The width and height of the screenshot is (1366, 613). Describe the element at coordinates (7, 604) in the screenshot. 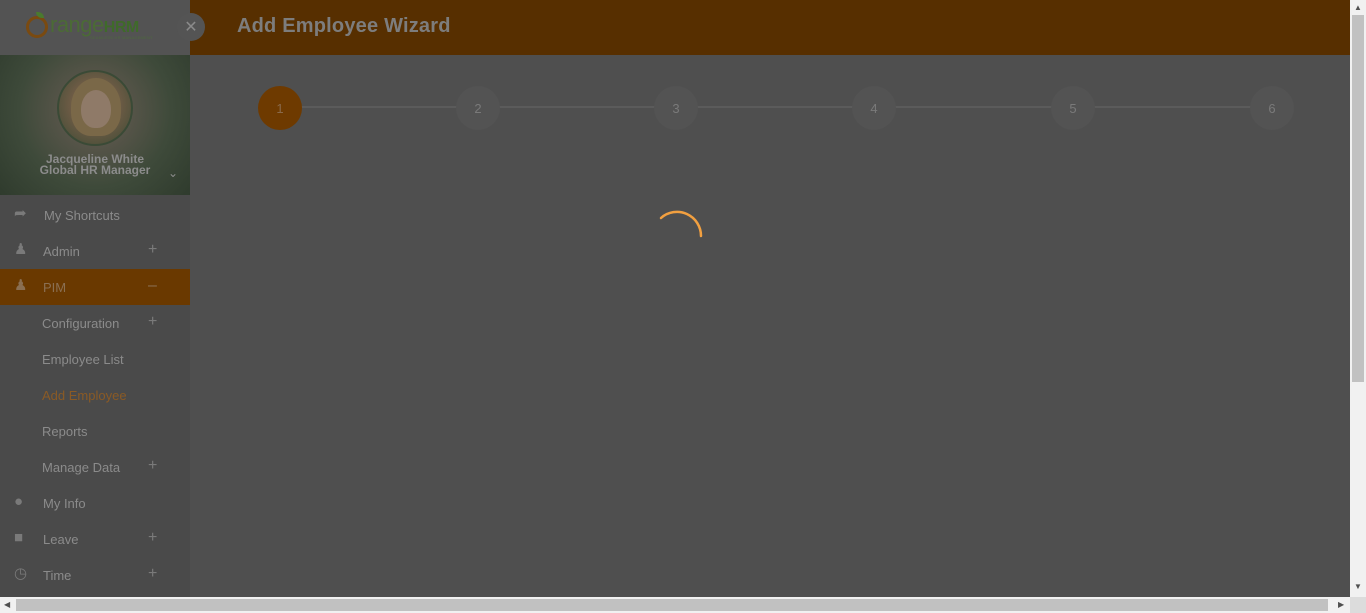

I see `scroll-left-icon: ◀` at that location.